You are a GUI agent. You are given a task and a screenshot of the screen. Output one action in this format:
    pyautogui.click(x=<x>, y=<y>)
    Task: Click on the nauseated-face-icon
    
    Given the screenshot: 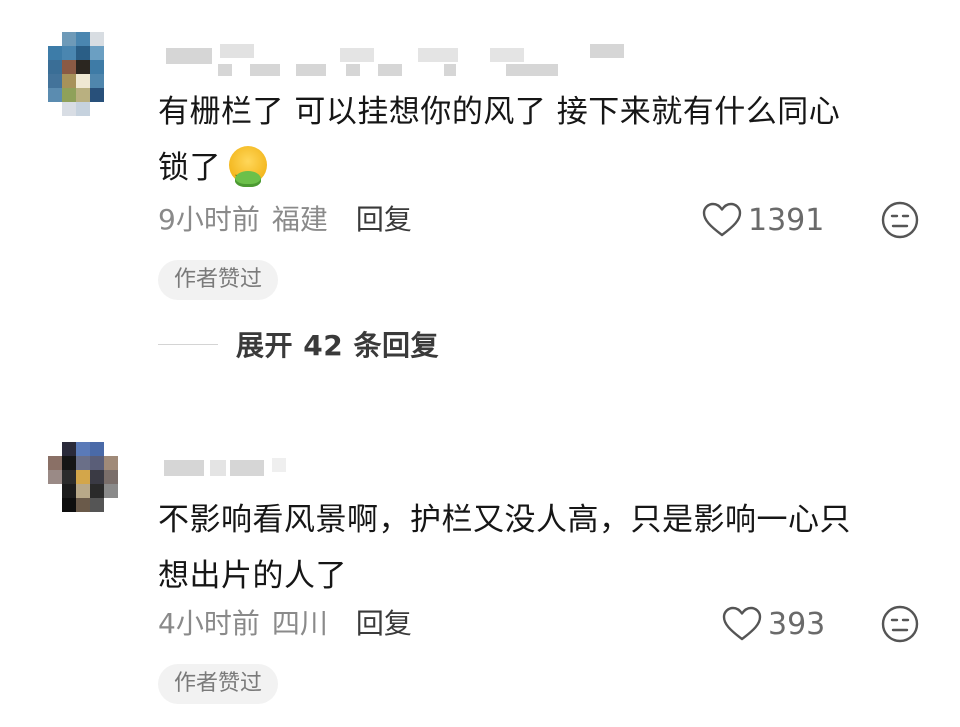 What is the action you would take?
    pyautogui.click(x=248, y=176)
    